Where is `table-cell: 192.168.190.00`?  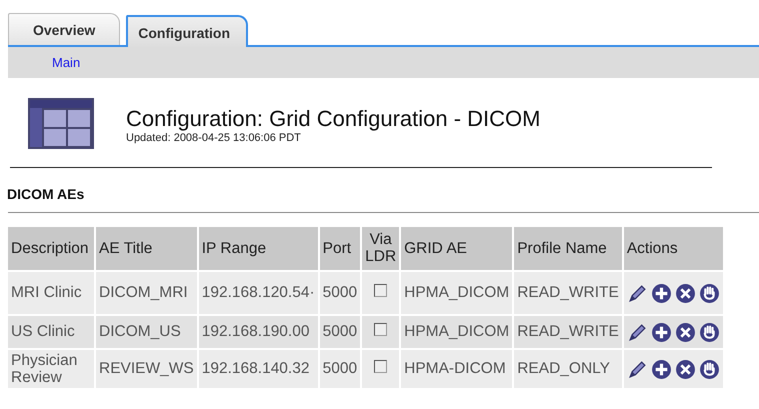 table-cell: 192.168.190.00 is located at coordinates (258, 332).